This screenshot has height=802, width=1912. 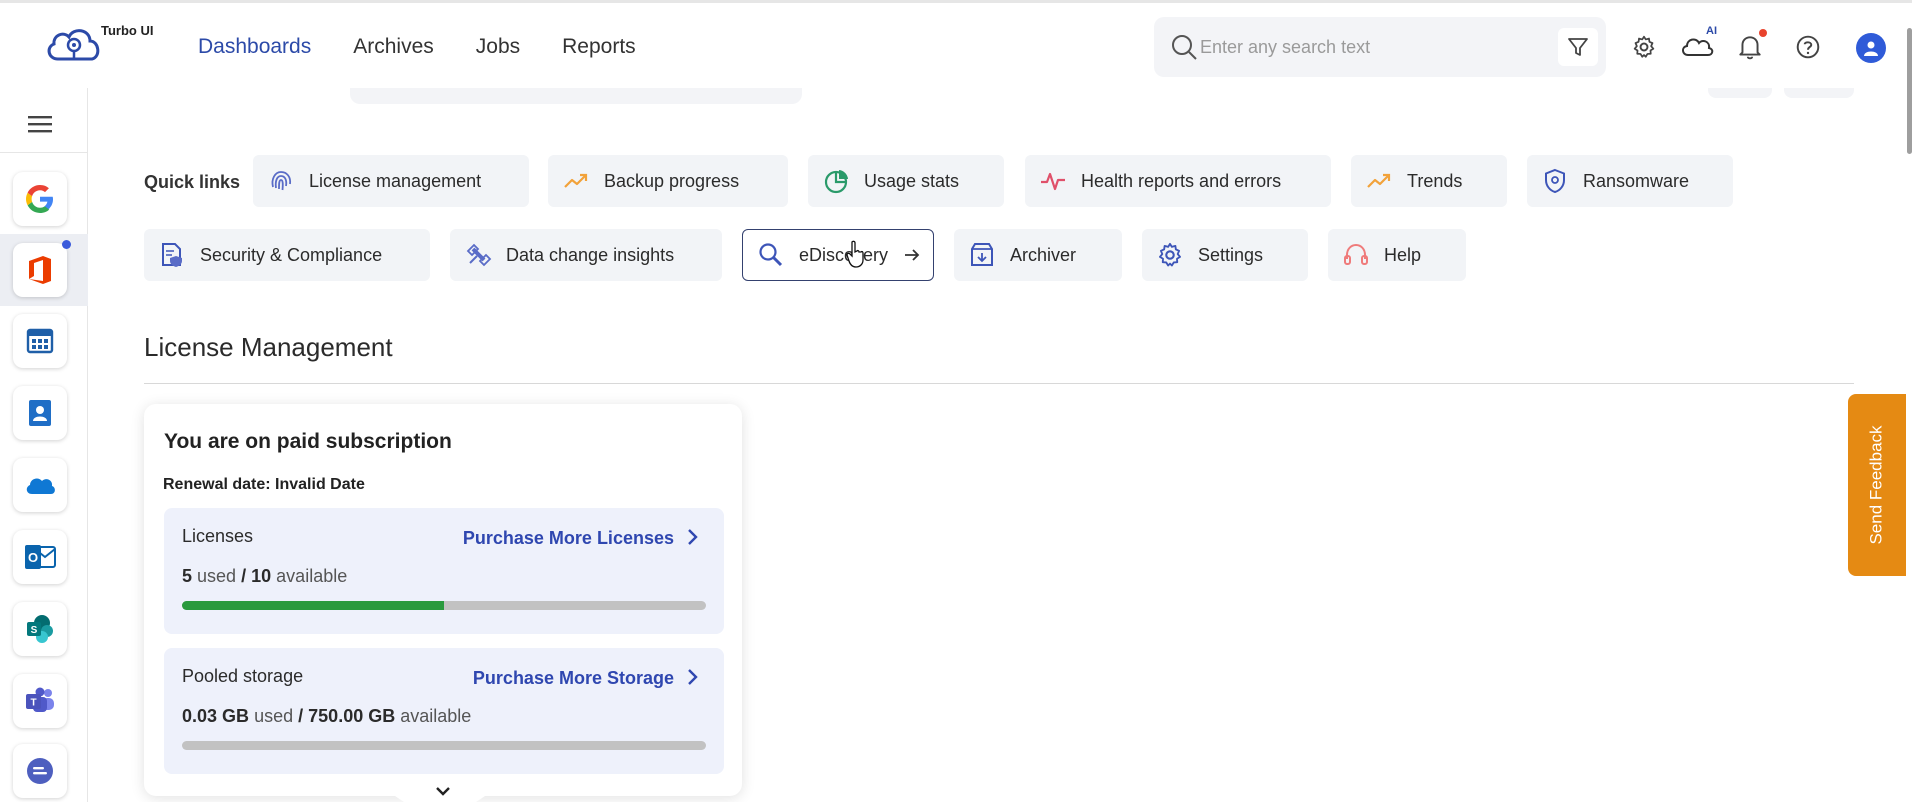 I want to click on licenses-progress-bar, so click(x=444, y=605).